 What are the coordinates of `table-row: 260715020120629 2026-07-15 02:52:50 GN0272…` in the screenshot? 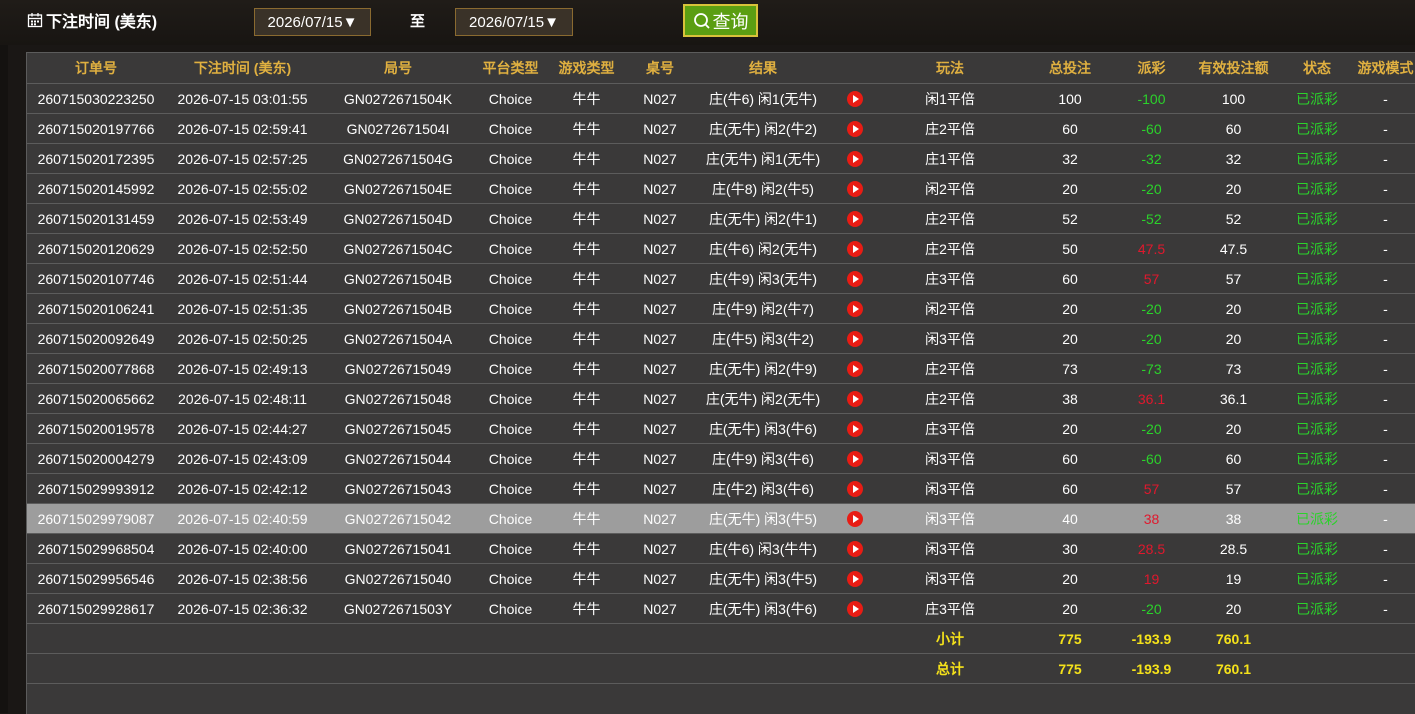 It's located at (721, 248).